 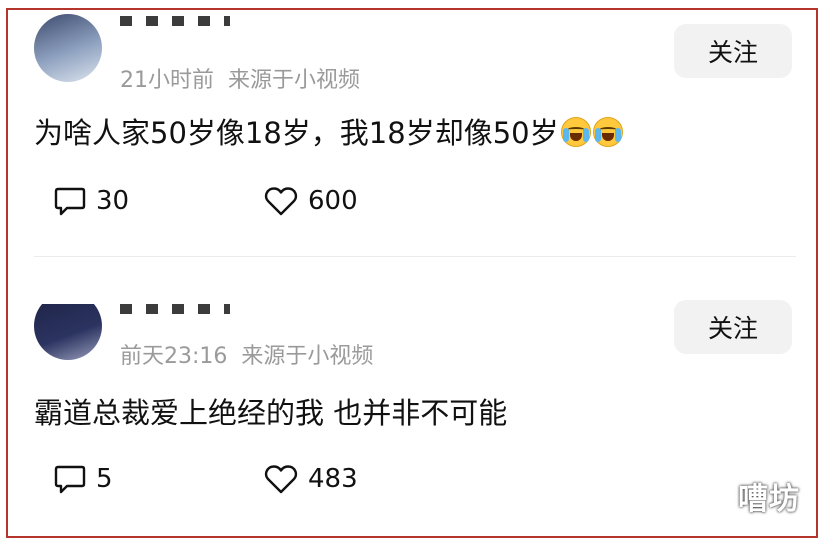 I want to click on comment-button: 5, so click(x=83, y=479).